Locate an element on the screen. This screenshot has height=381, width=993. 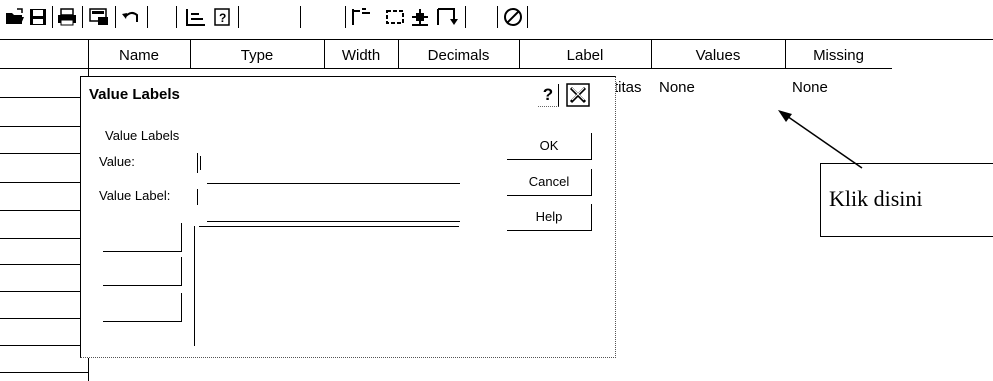
column-header-width: Width is located at coordinates (361, 56).